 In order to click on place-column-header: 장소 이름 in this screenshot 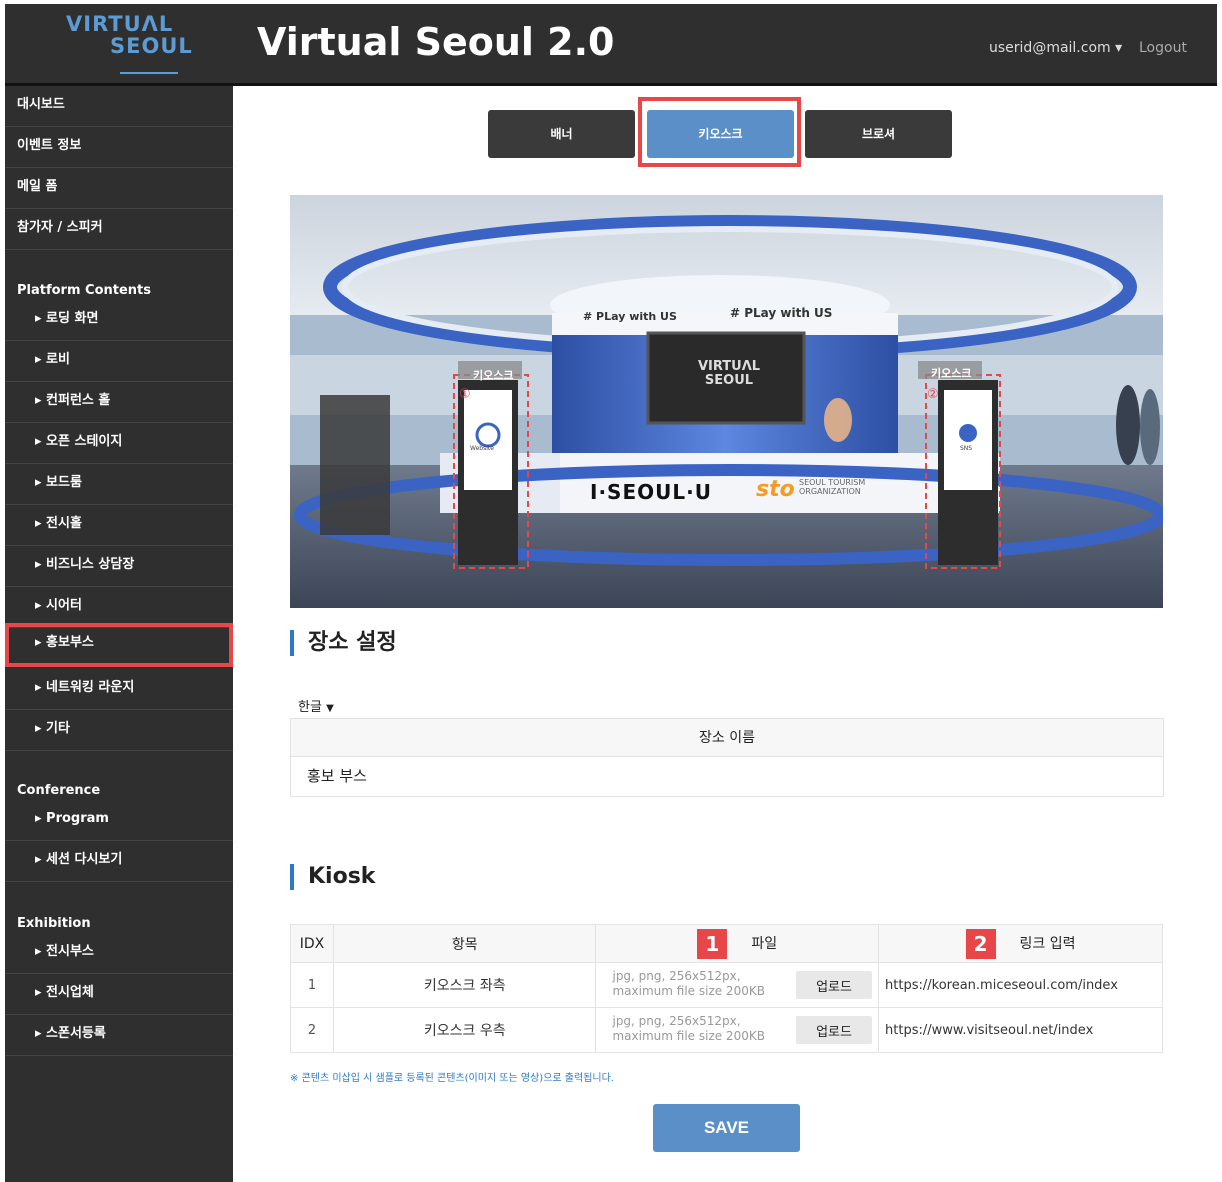, I will do `click(727, 738)`.